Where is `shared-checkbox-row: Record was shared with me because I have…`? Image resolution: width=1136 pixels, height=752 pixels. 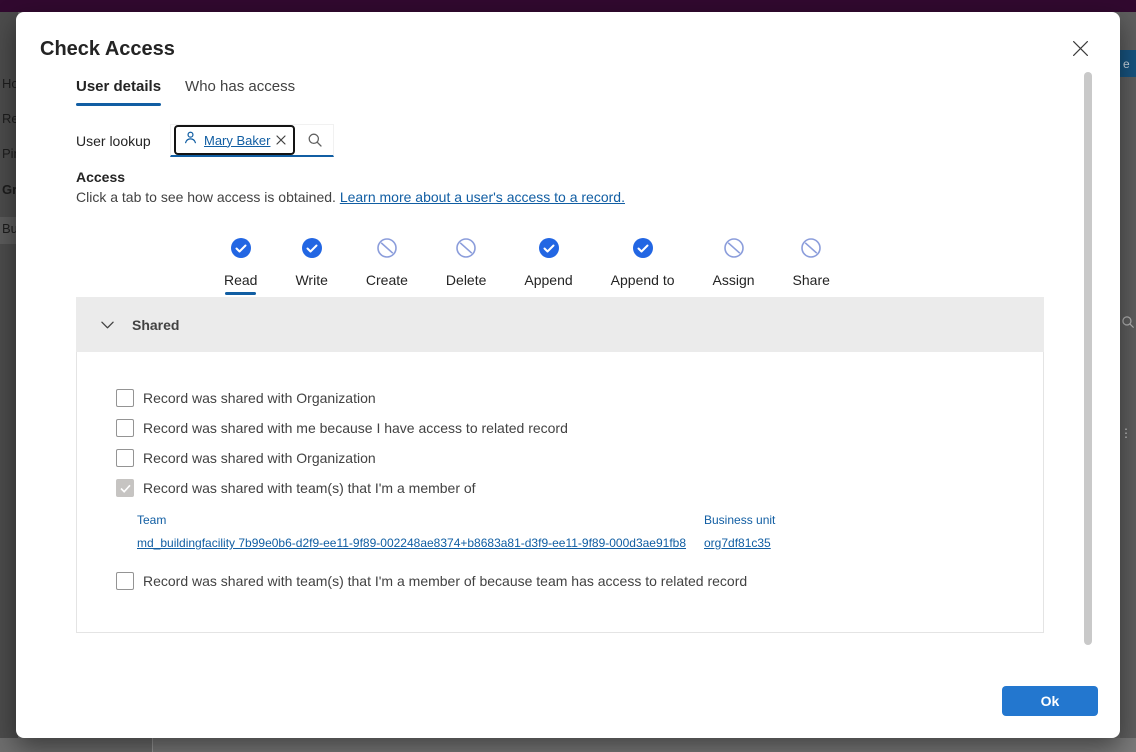
shared-checkbox-row: Record was shared with me because I have… is located at coordinates (579, 428).